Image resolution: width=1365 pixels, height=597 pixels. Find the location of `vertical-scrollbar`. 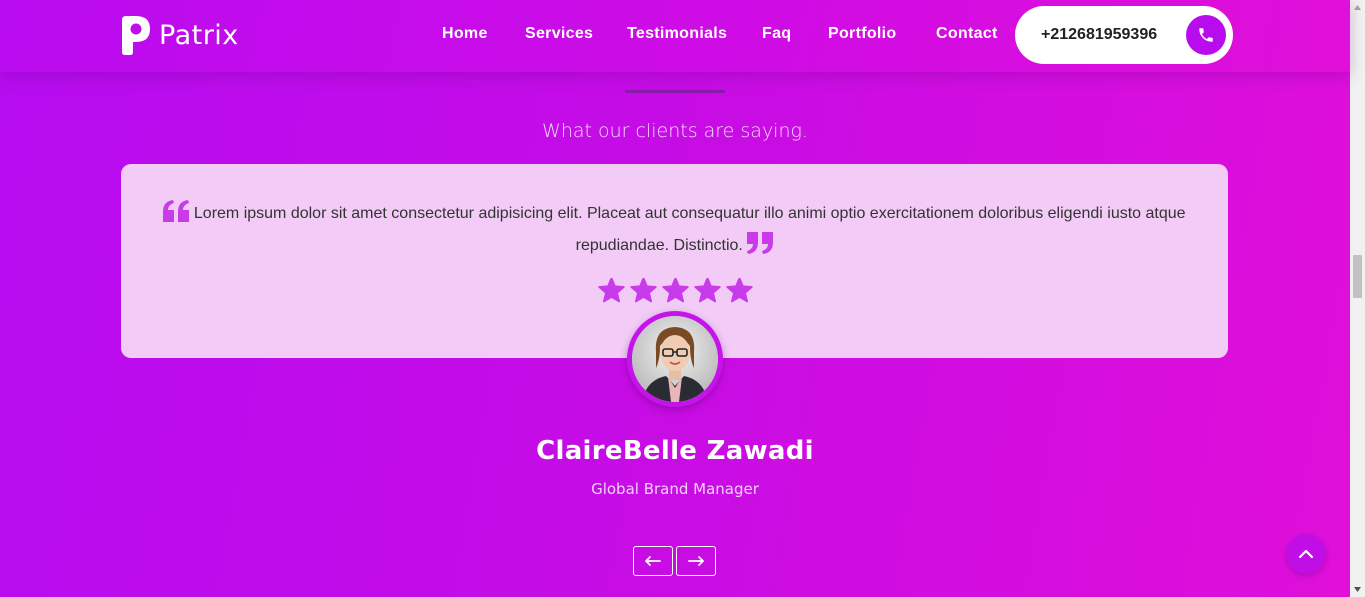

vertical-scrollbar is located at coordinates (1357, 298).